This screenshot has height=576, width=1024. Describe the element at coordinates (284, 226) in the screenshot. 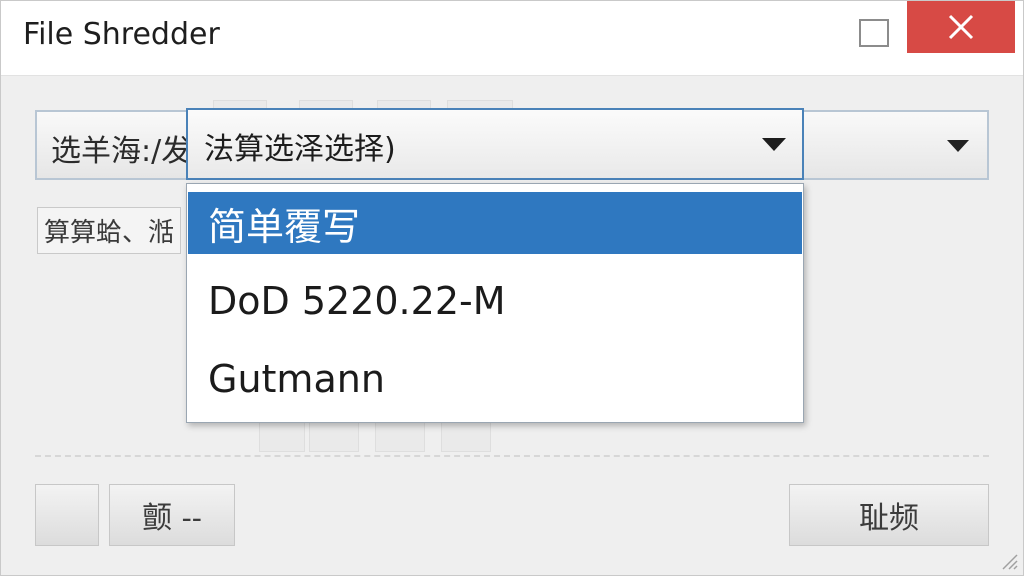

I see `dropdown-option-label: 简单覆写` at that location.